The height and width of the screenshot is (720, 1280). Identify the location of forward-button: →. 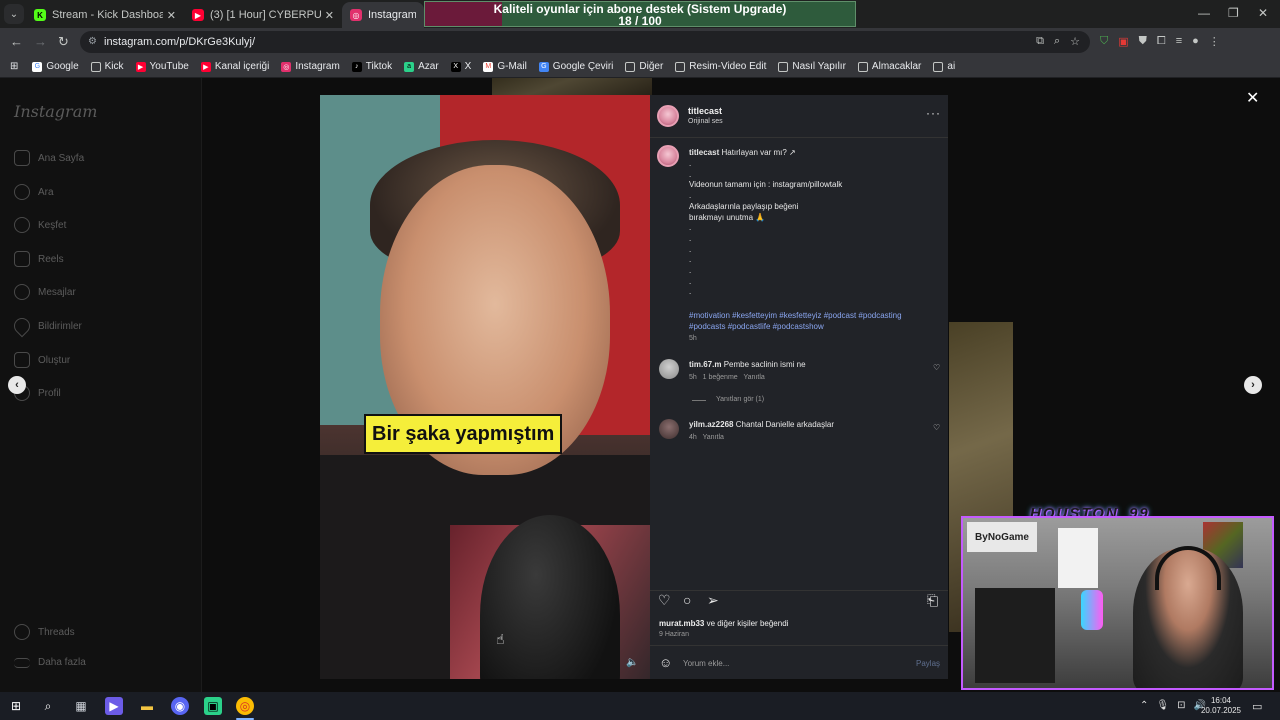
(40, 41).